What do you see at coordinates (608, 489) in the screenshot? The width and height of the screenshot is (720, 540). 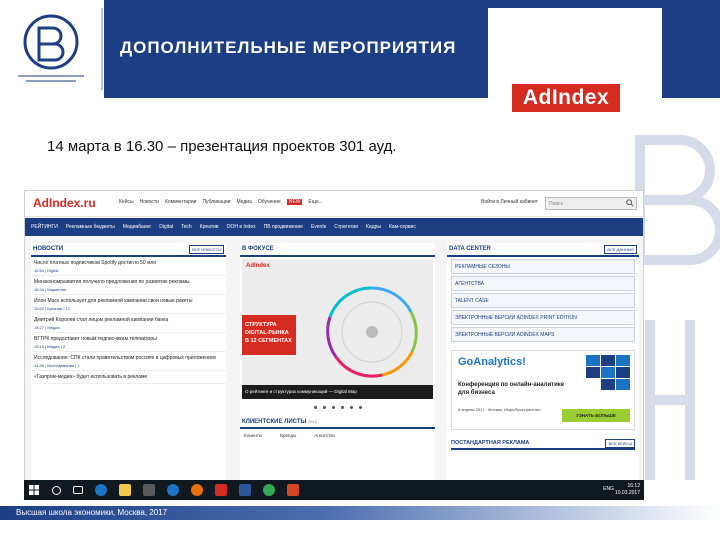 I see `language-indicator: ENG` at bounding box center [608, 489].